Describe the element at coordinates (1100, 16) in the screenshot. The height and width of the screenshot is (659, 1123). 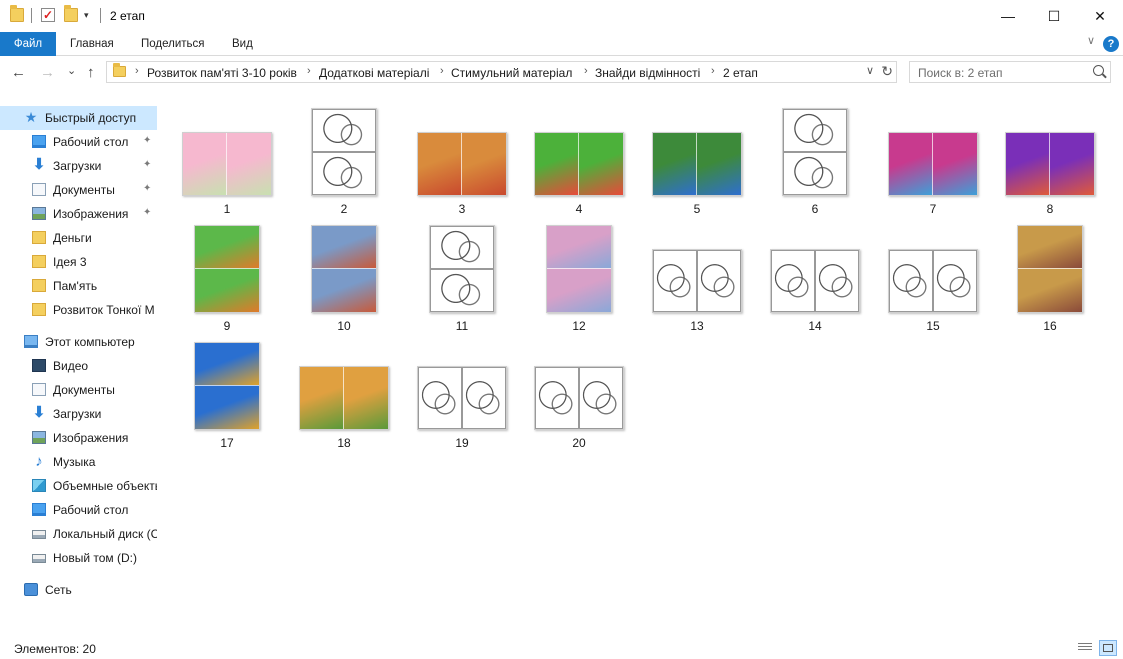
I see `close-button: ✕` at that location.